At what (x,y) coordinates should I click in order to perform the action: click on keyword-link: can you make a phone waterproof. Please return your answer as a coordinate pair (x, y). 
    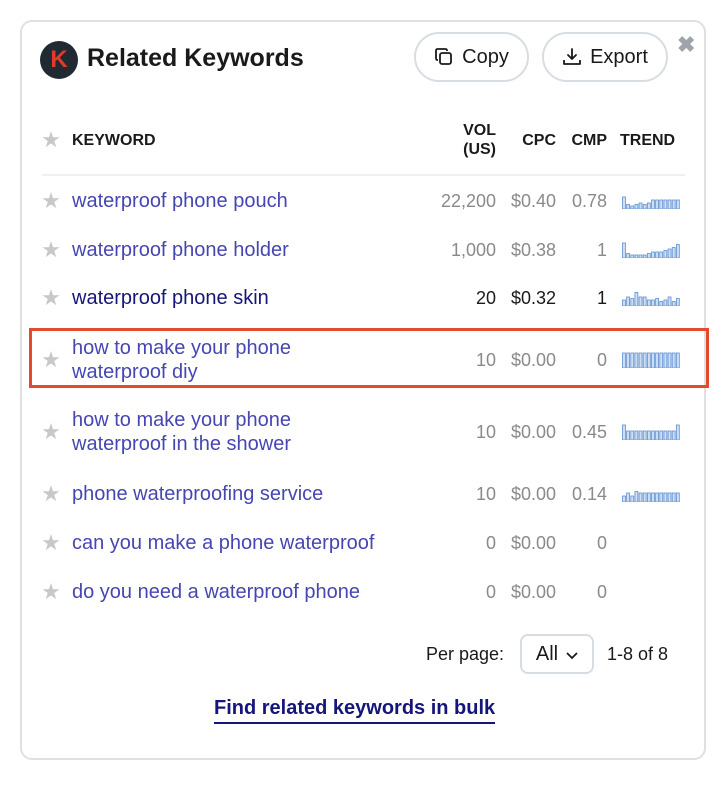
    Looking at the image, I should click on (223, 543).